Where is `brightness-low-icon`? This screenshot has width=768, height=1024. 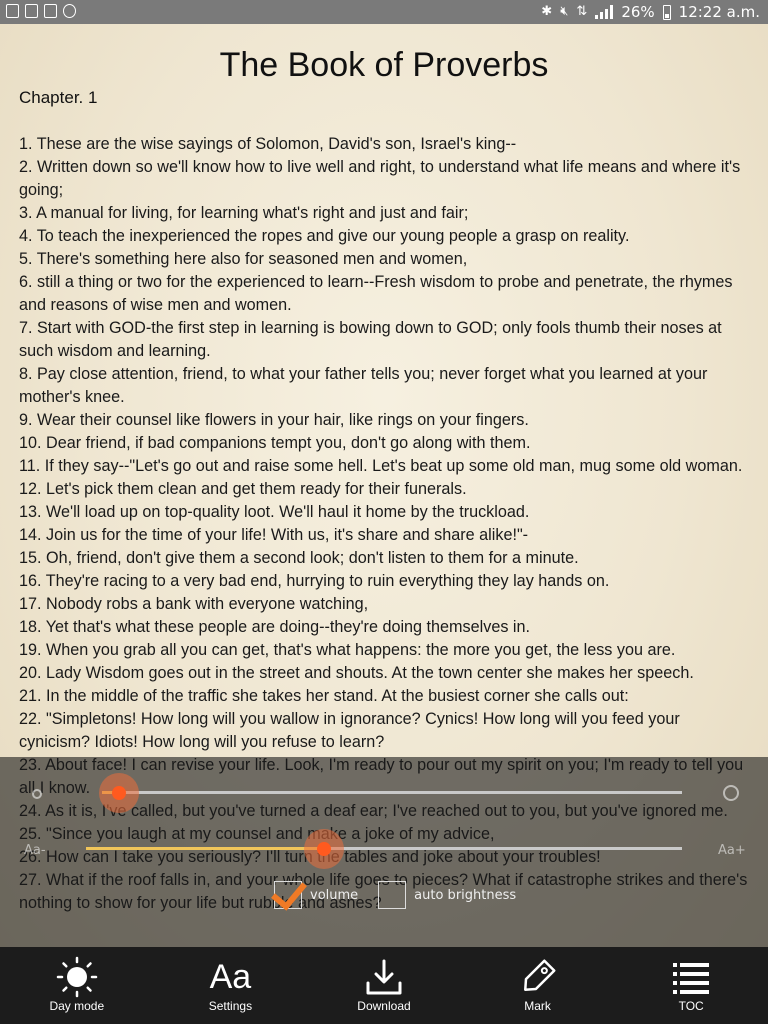
brightness-low-icon is located at coordinates (37, 794).